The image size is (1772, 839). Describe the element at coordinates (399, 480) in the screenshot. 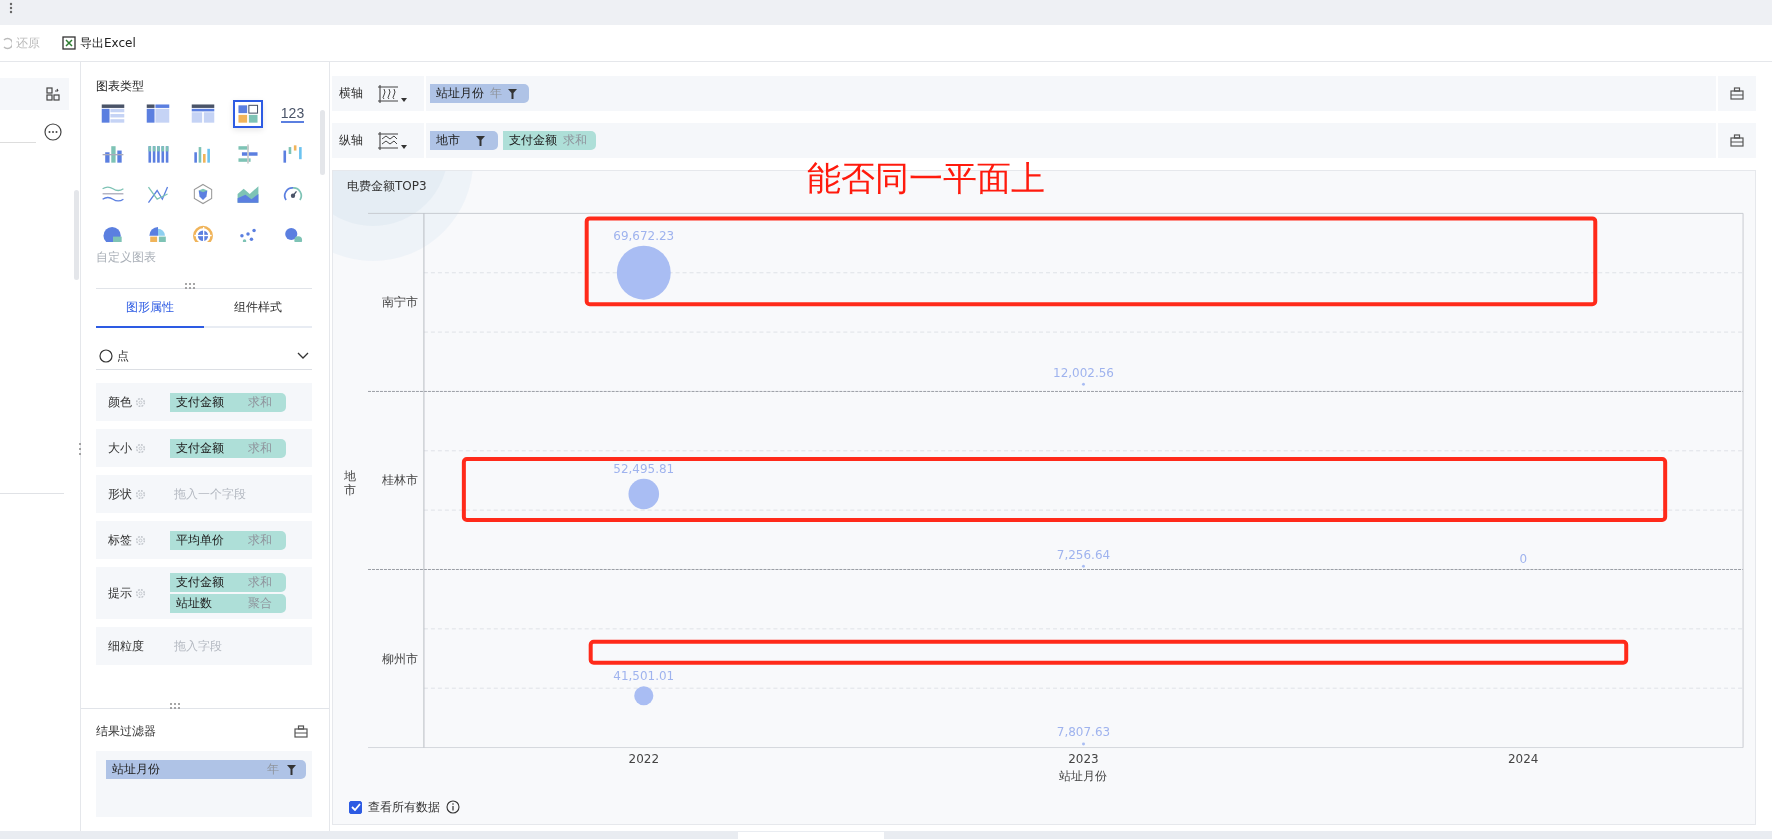

I see `axis-label: 桂林市` at that location.